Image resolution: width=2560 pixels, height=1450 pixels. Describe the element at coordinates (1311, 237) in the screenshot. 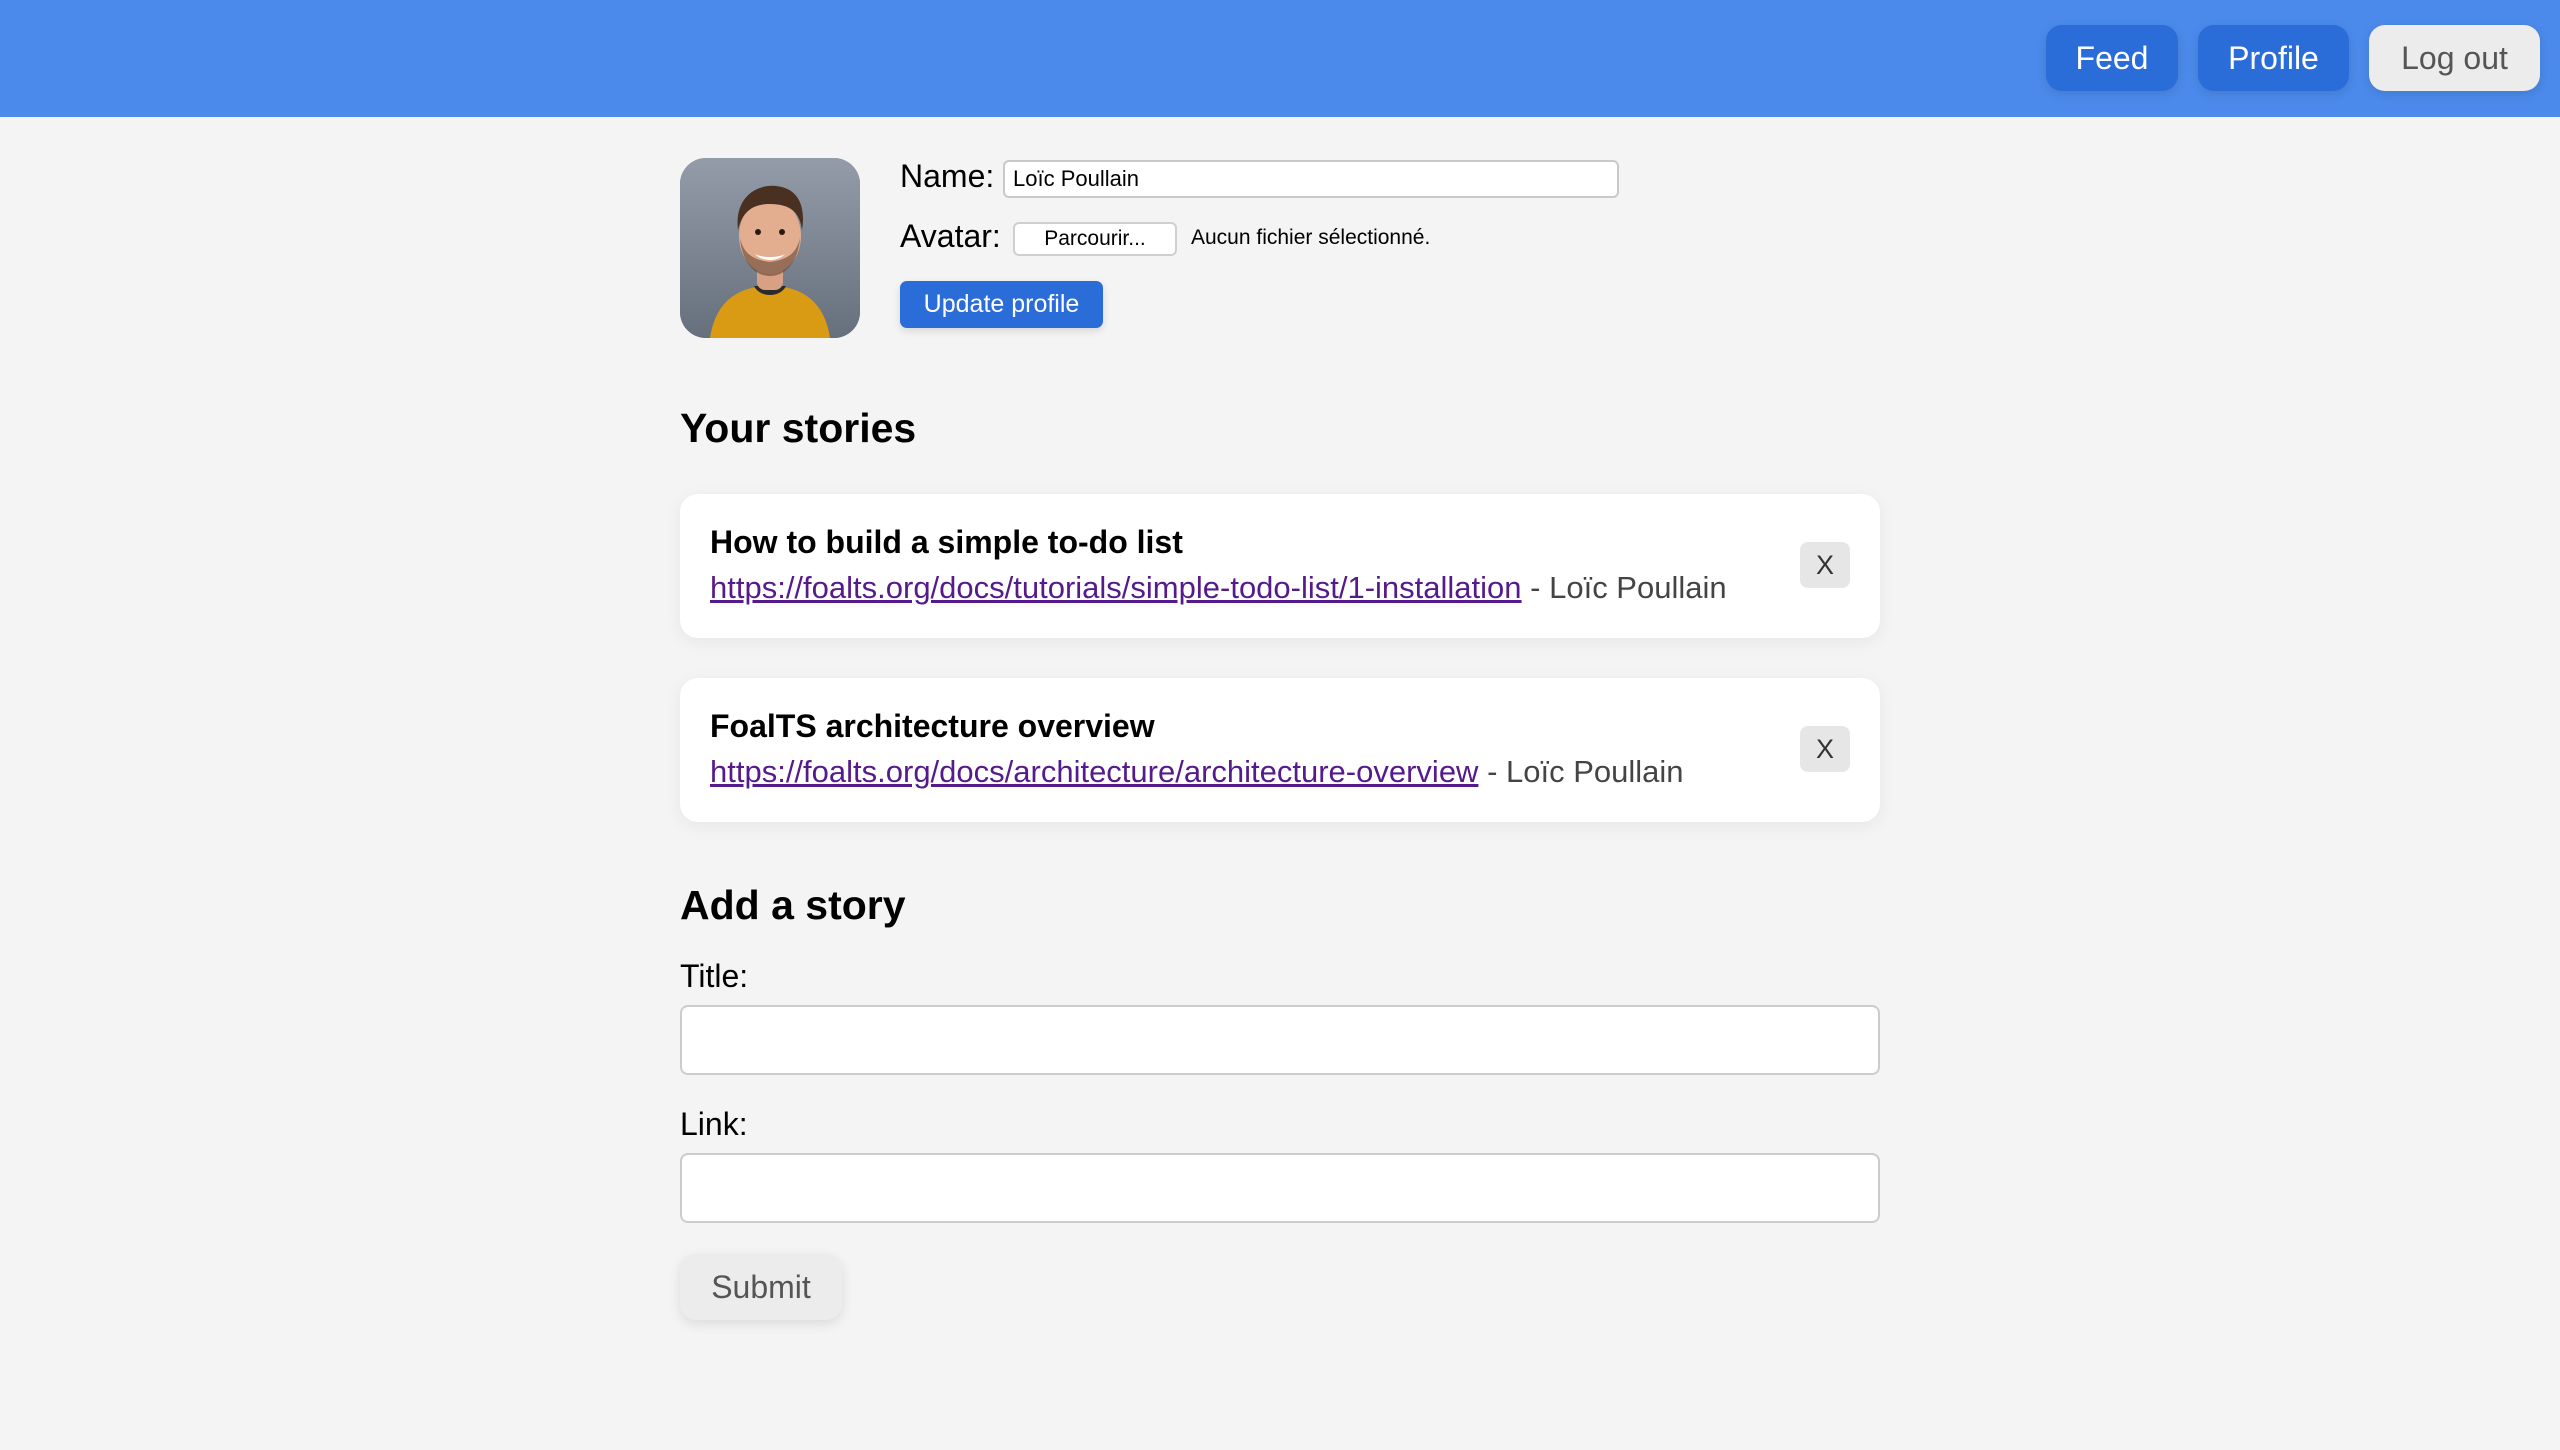

I see `file-status-text: Aucun fichier sélectionné.` at that location.